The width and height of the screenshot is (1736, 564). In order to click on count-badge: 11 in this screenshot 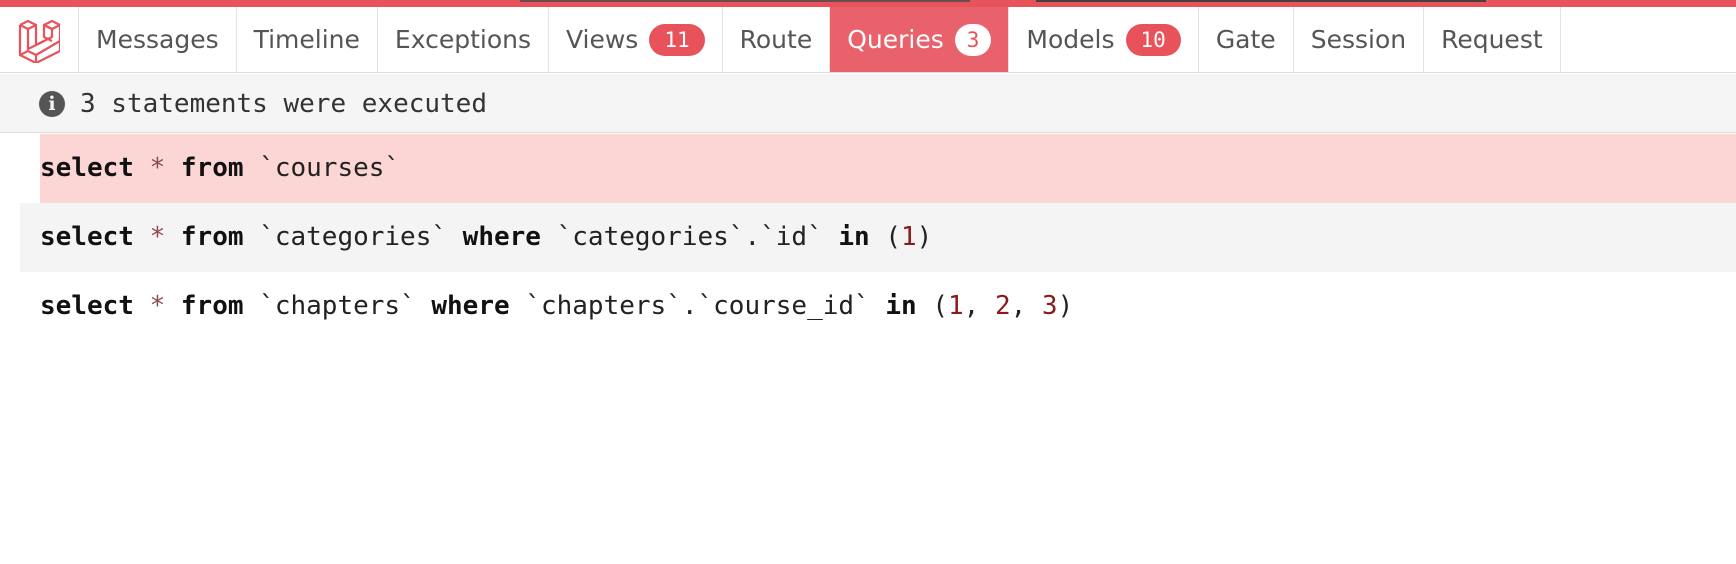, I will do `click(677, 39)`.